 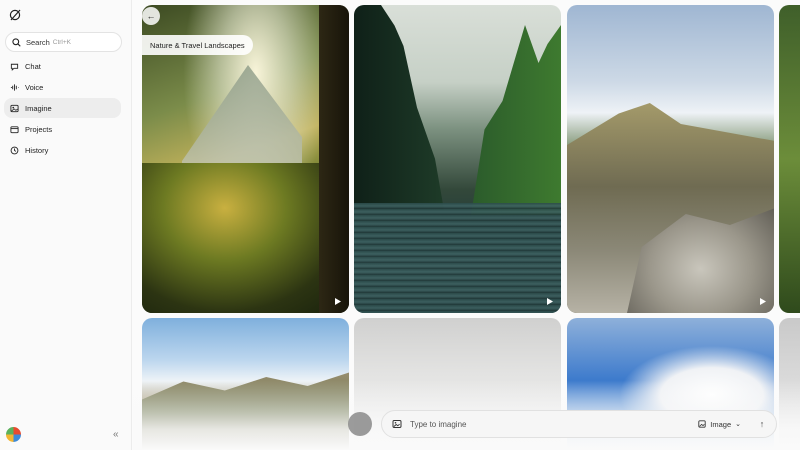 What do you see at coordinates (516, 120) in the screenshot?
I see `trees-right-shape` at bounding box center [516, 120].